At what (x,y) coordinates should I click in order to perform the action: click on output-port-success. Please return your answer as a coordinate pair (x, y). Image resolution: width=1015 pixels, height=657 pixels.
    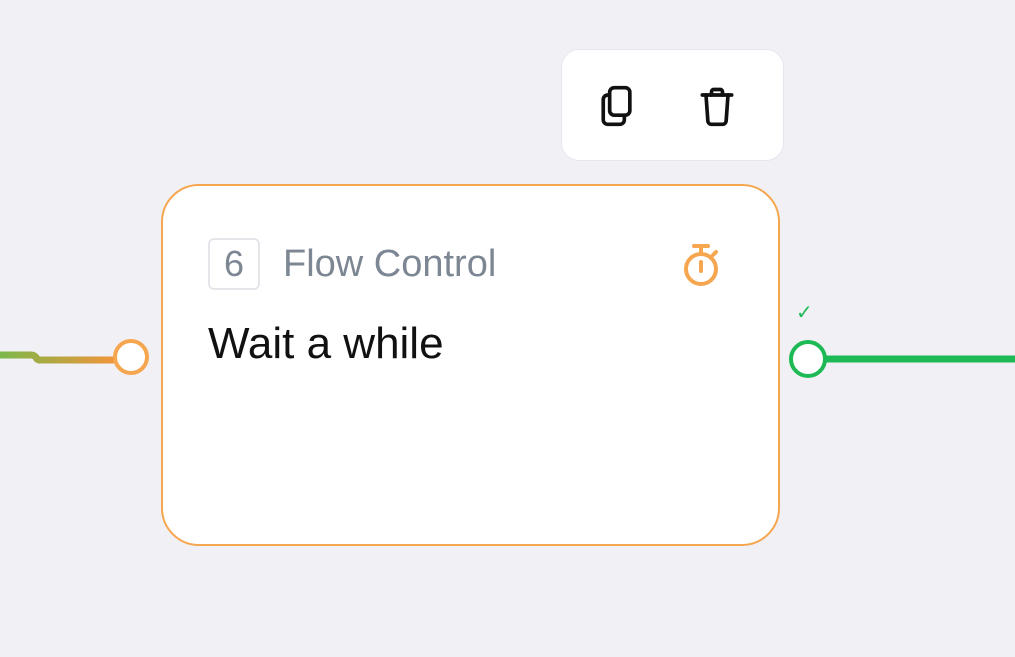
    Looking at the image, I should click on (808, 359).